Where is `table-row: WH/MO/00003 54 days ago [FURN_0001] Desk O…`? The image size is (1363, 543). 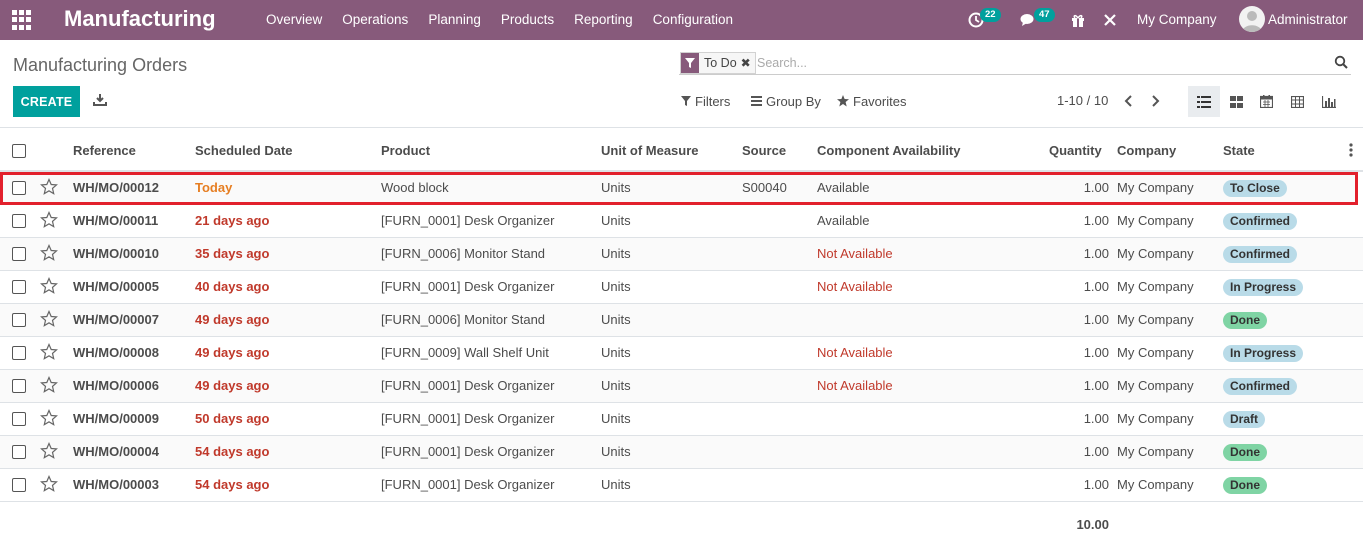 table-row: WH/MO/00003 54 days ago [FURN_0001] Desk O… is located at coordinates (681, 485).